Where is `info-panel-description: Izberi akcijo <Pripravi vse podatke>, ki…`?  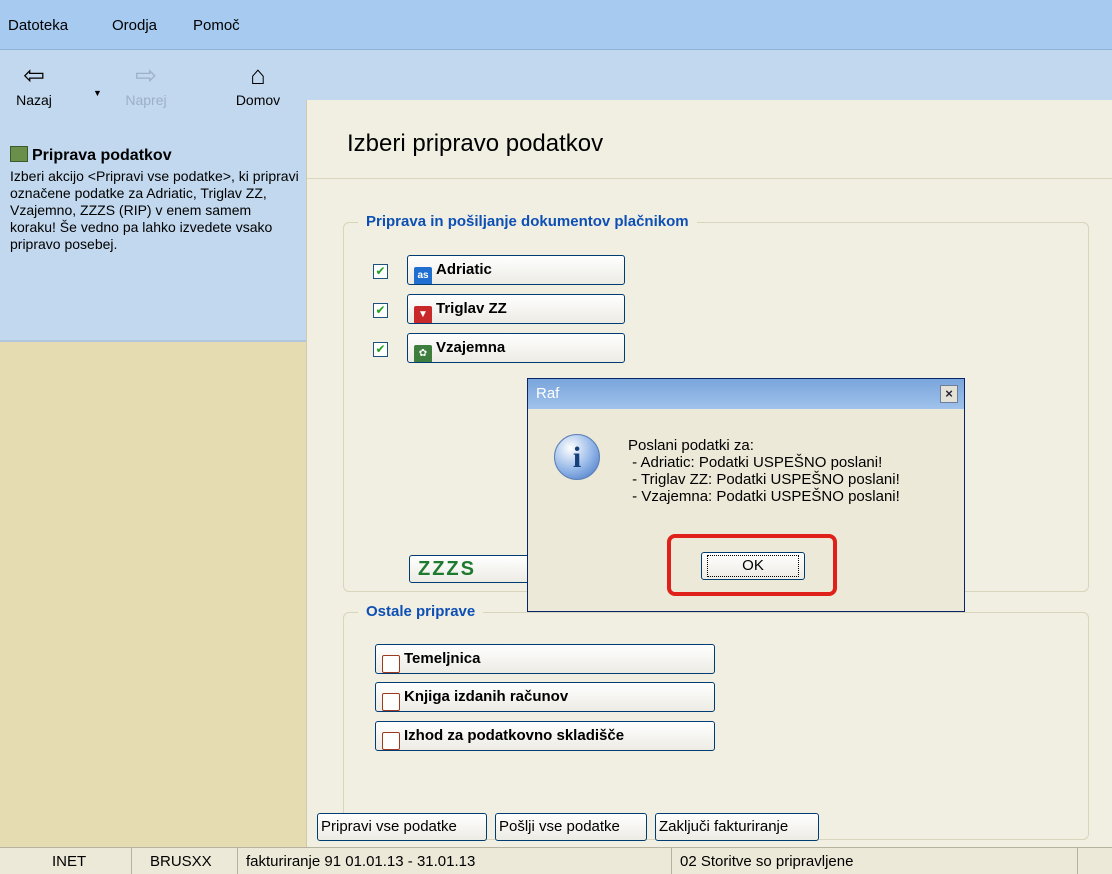 info-panel-description: Izberi akcijo <Pripravi vse podatke>, ki… is located at coordinates (154, 210).